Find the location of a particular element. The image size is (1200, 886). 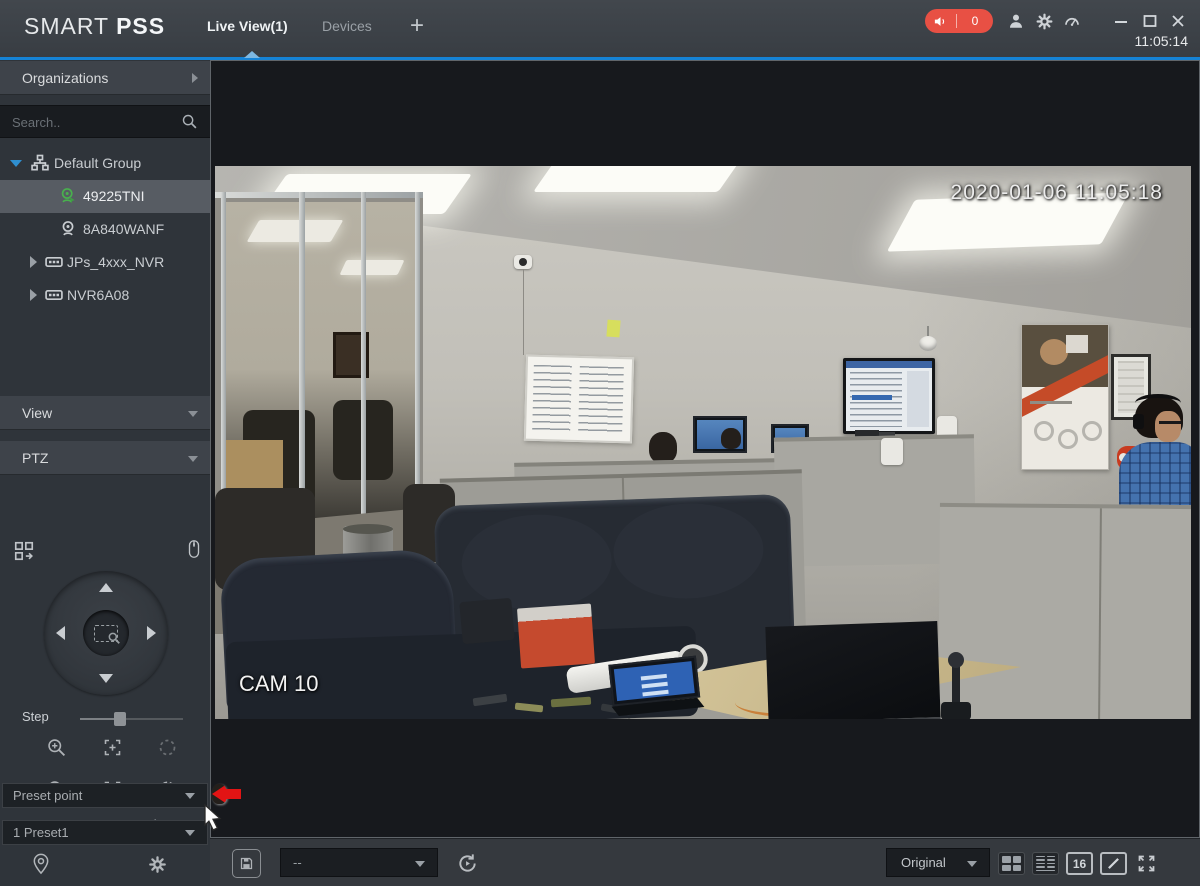

save-view-icon is located at coordinates (246, 863).